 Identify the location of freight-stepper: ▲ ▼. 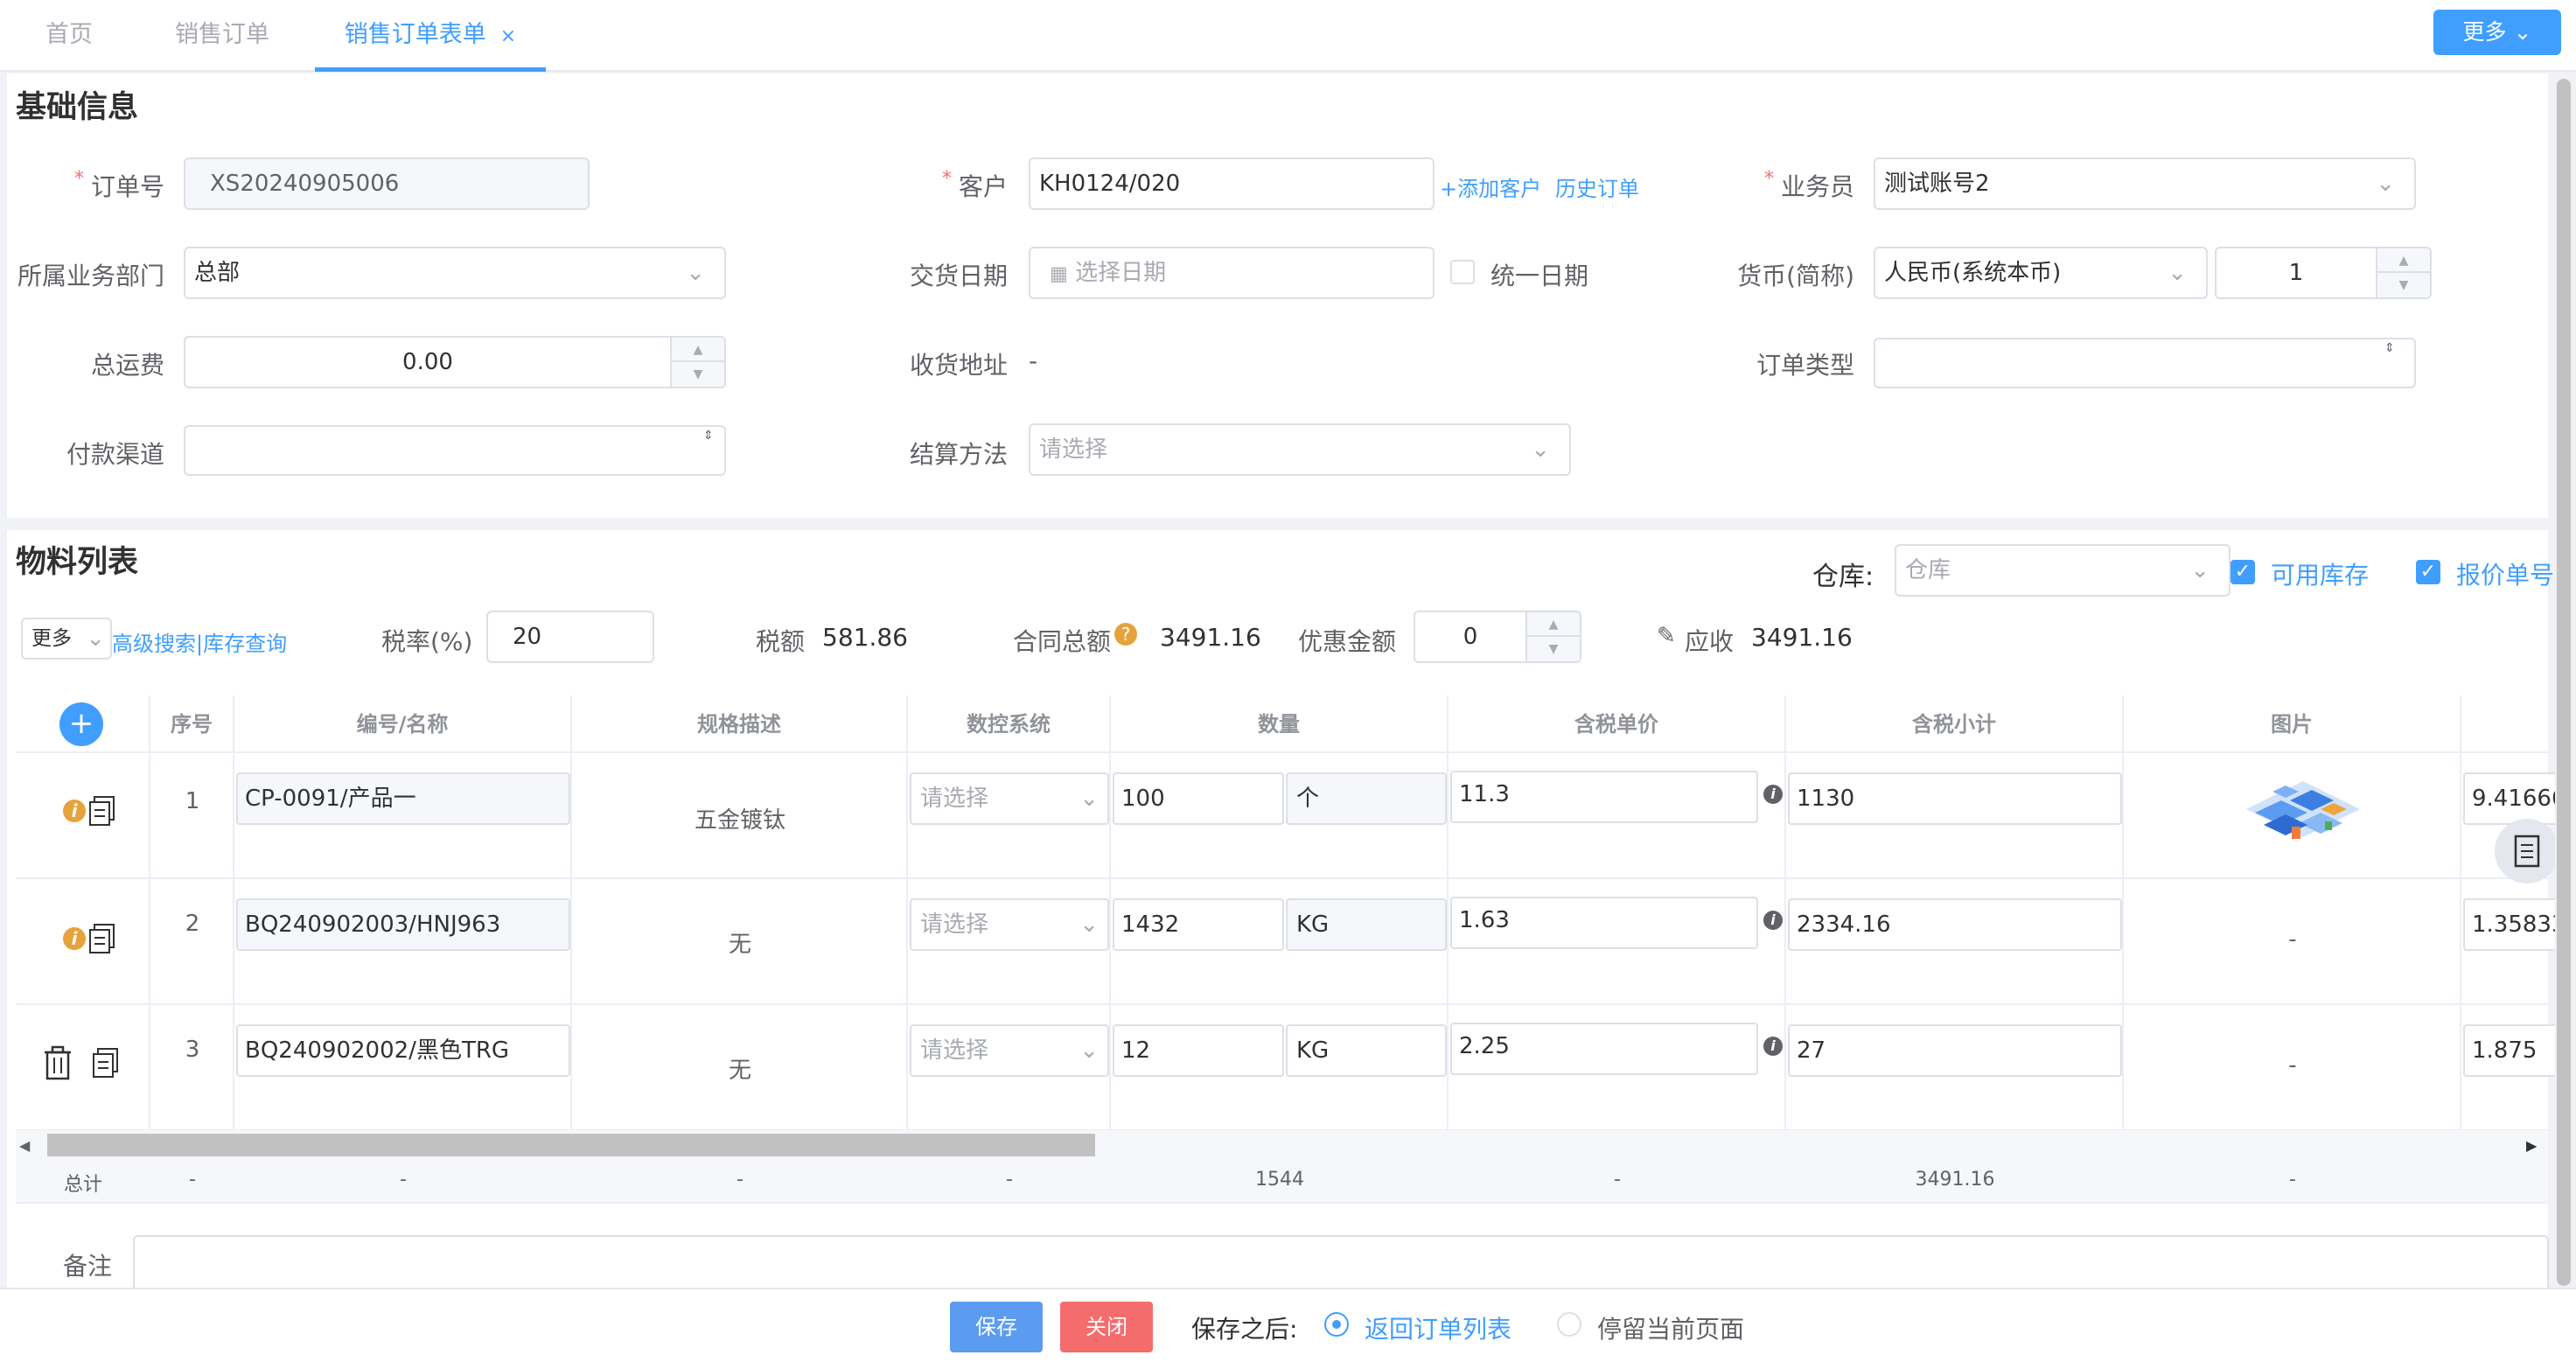
(697, 362).